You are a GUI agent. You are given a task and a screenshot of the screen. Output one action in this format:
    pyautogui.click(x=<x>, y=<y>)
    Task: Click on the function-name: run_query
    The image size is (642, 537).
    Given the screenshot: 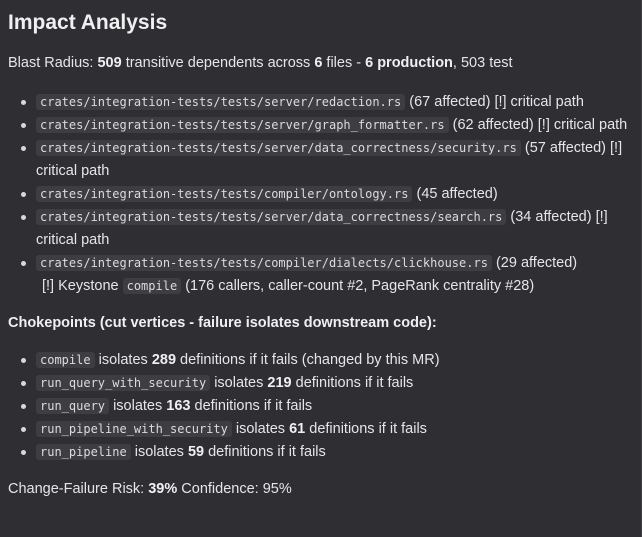 What is the action you would take?
    pyautogui.click(x=73, y=406)
    